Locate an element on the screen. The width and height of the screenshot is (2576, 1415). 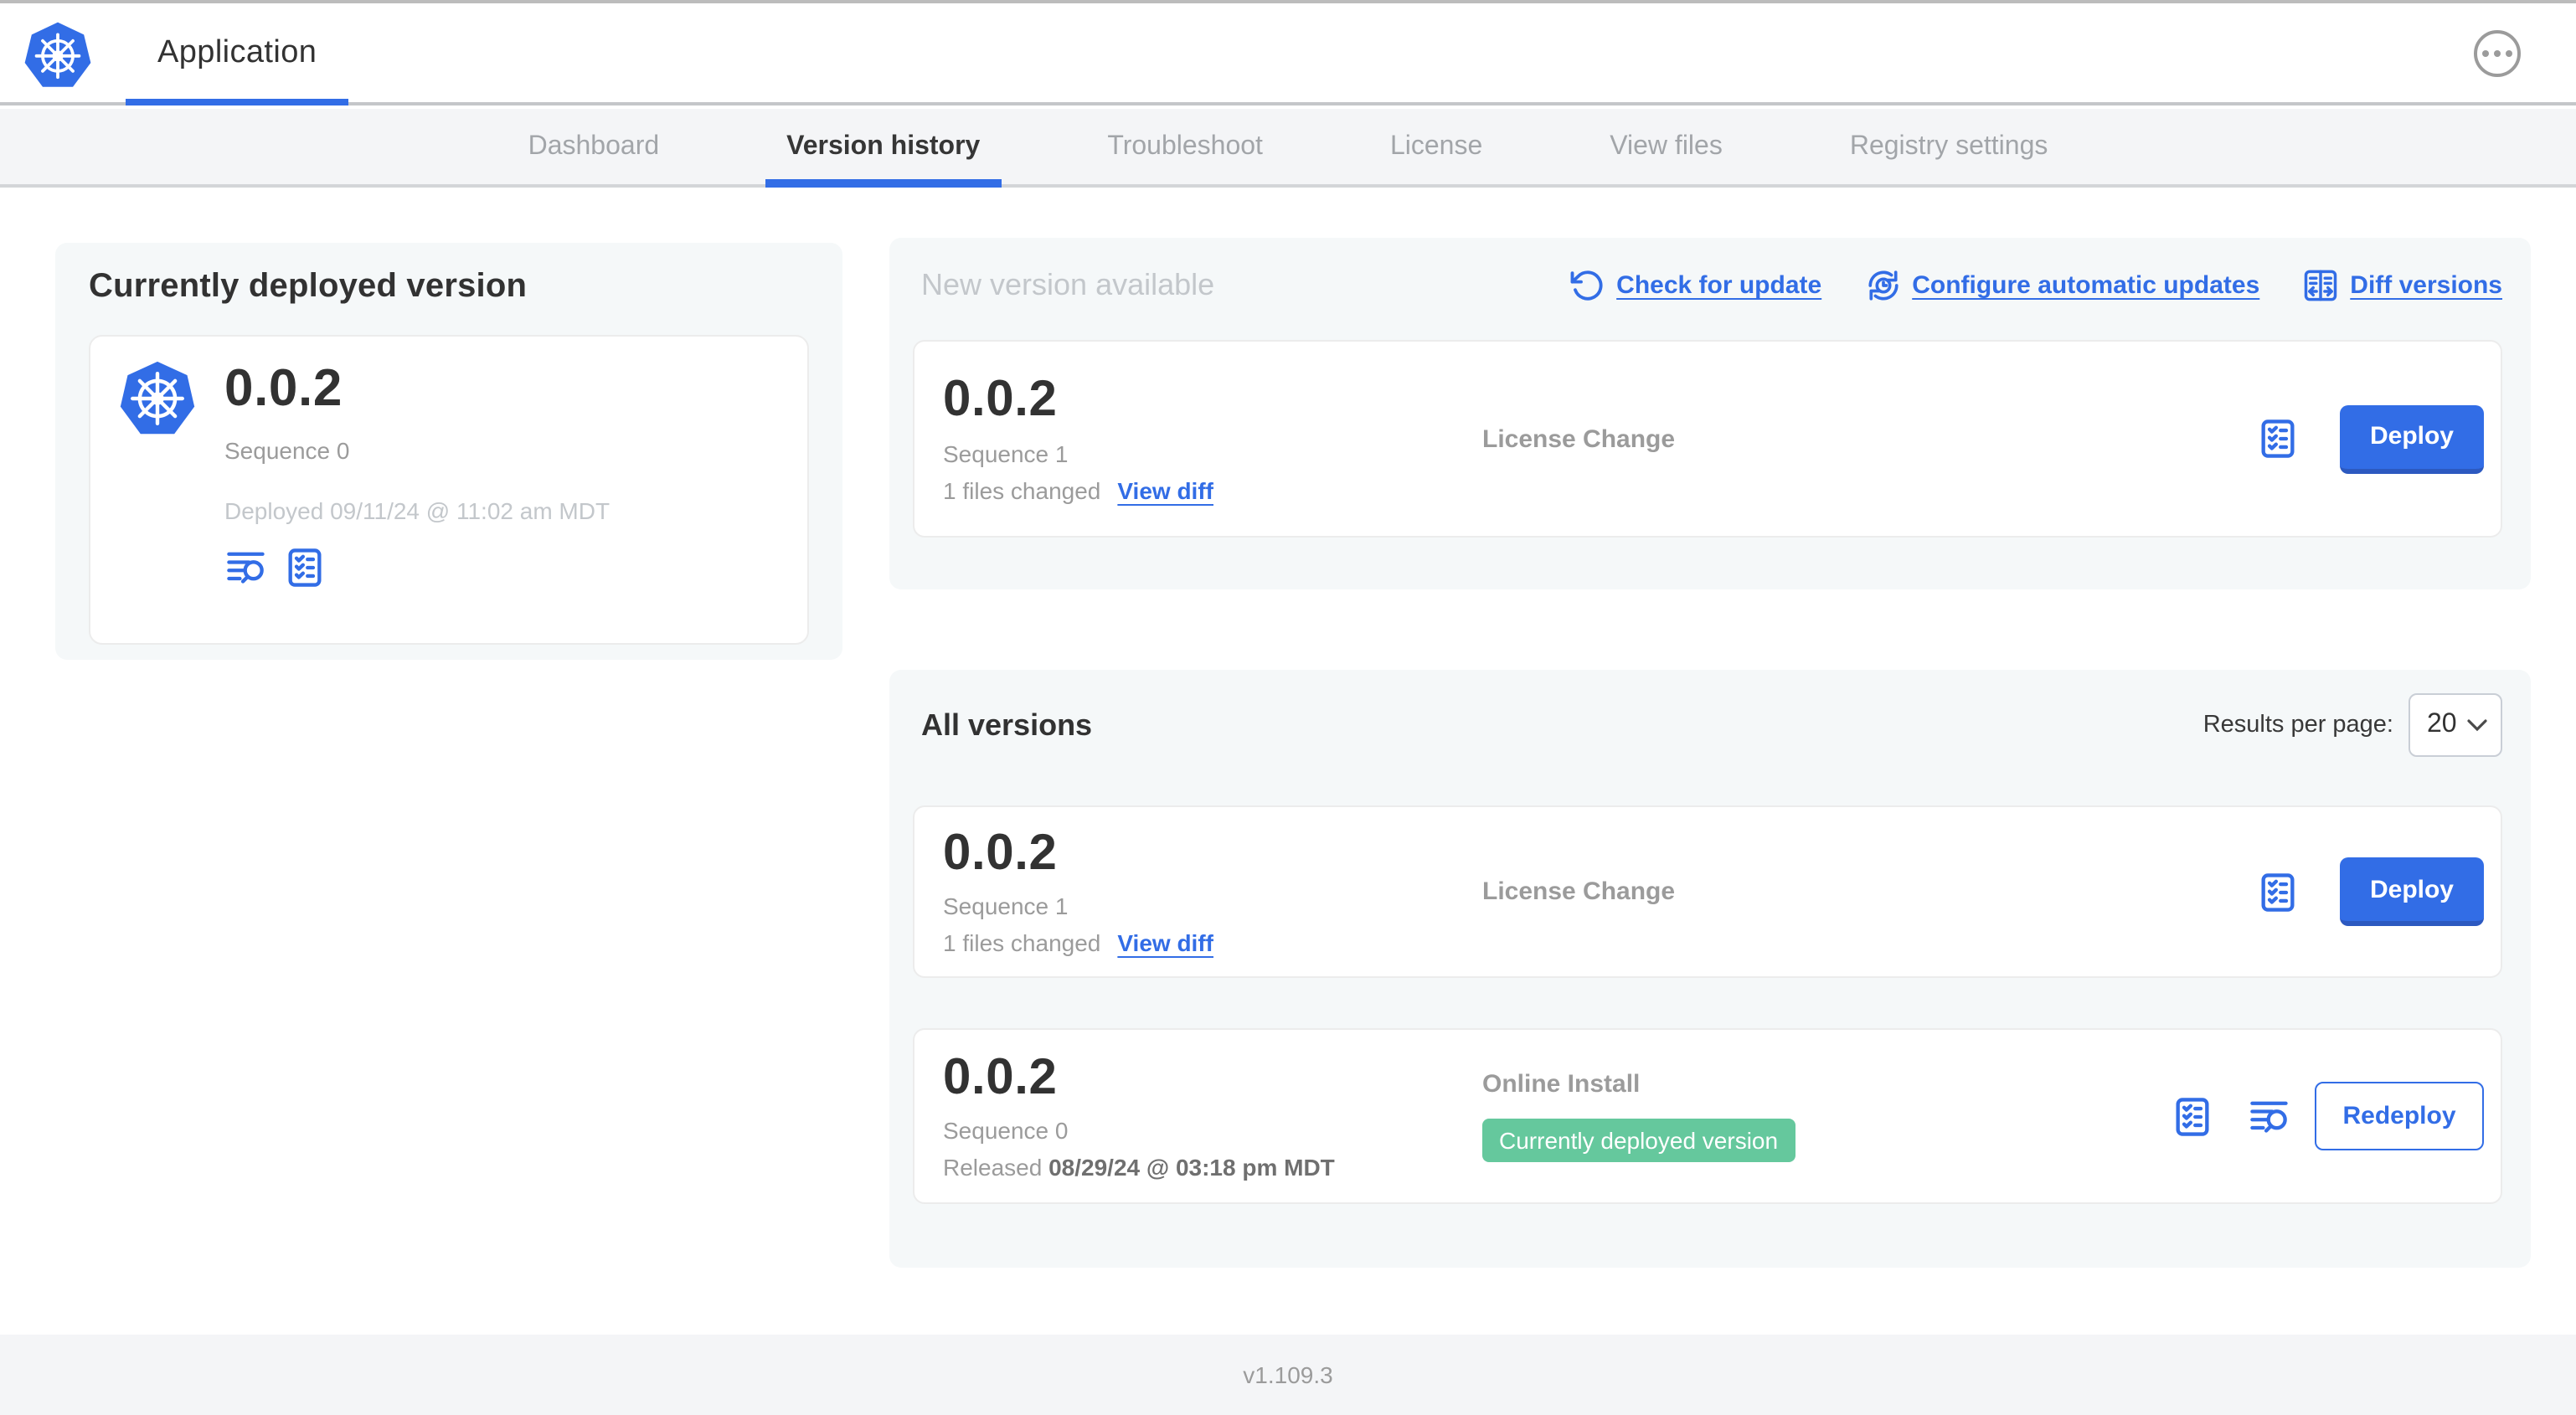
tab-registry-settings: Registry settings is located at coordinates (1949, 146).